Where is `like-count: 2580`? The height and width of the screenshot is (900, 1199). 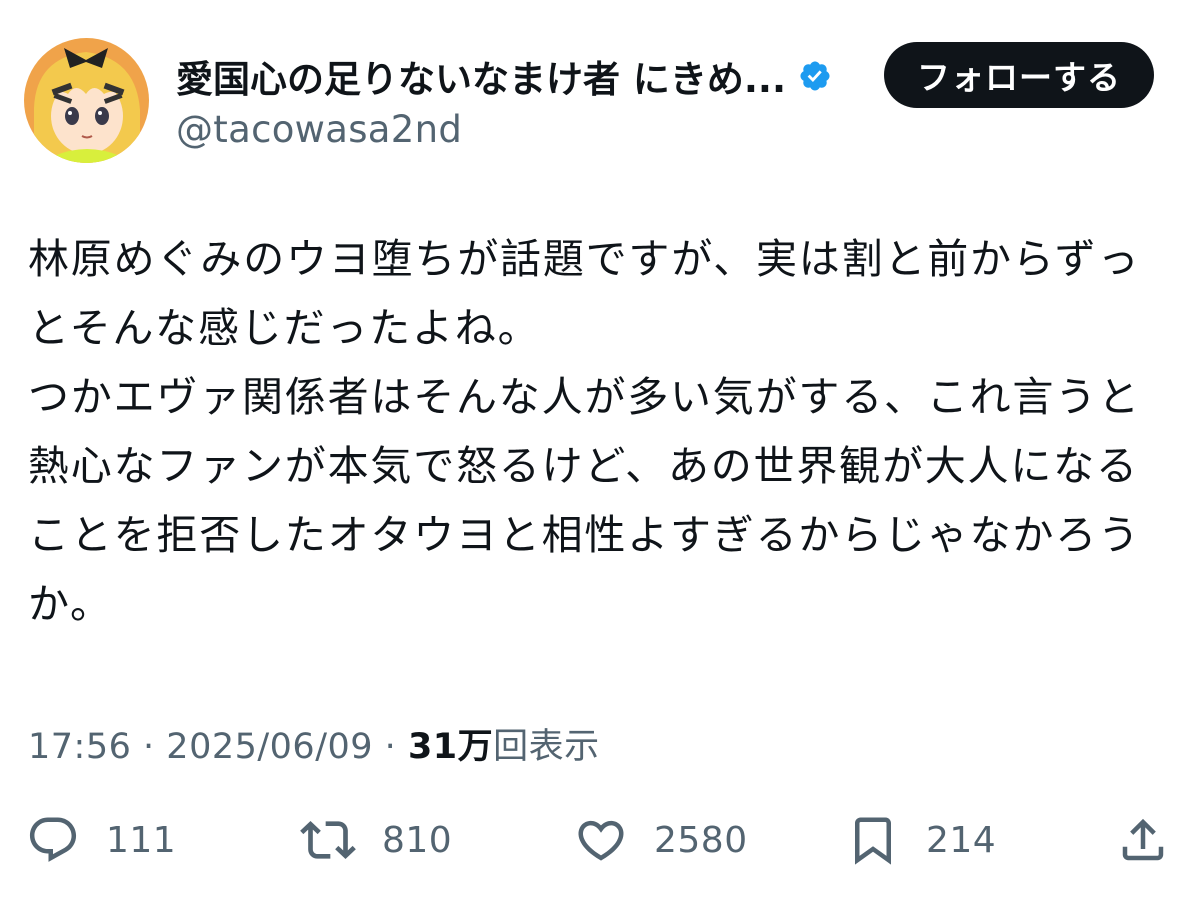 like-count: 2580 is located at coordinates (701, 840).